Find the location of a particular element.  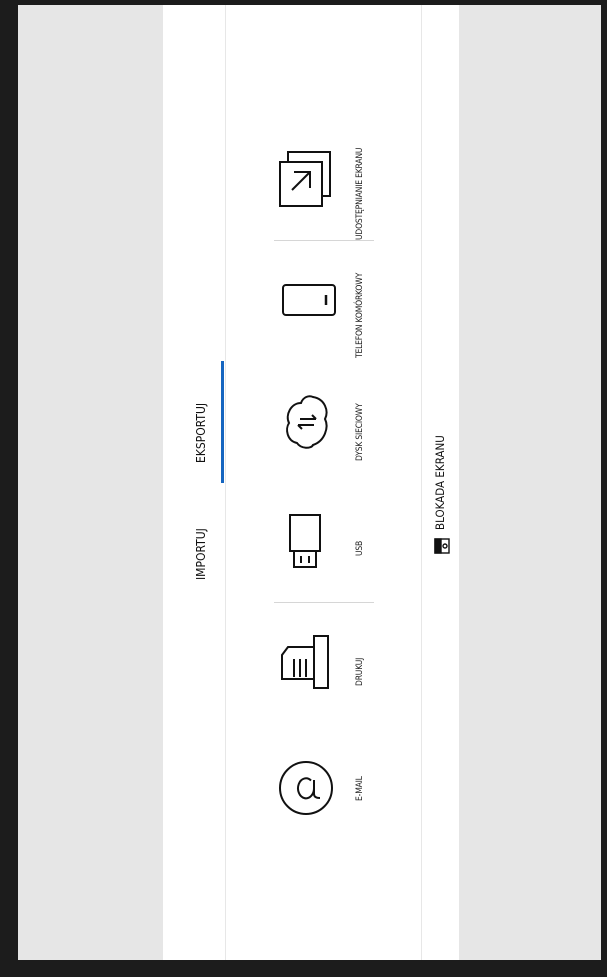

network-drive-label: DYSK SIECIOWY is located at coordinates (360, 432).